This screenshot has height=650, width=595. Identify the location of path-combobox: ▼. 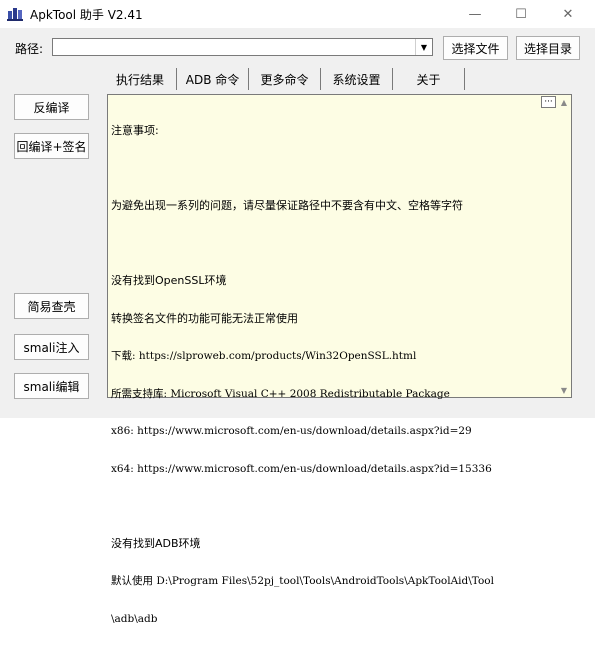
(242, 47).